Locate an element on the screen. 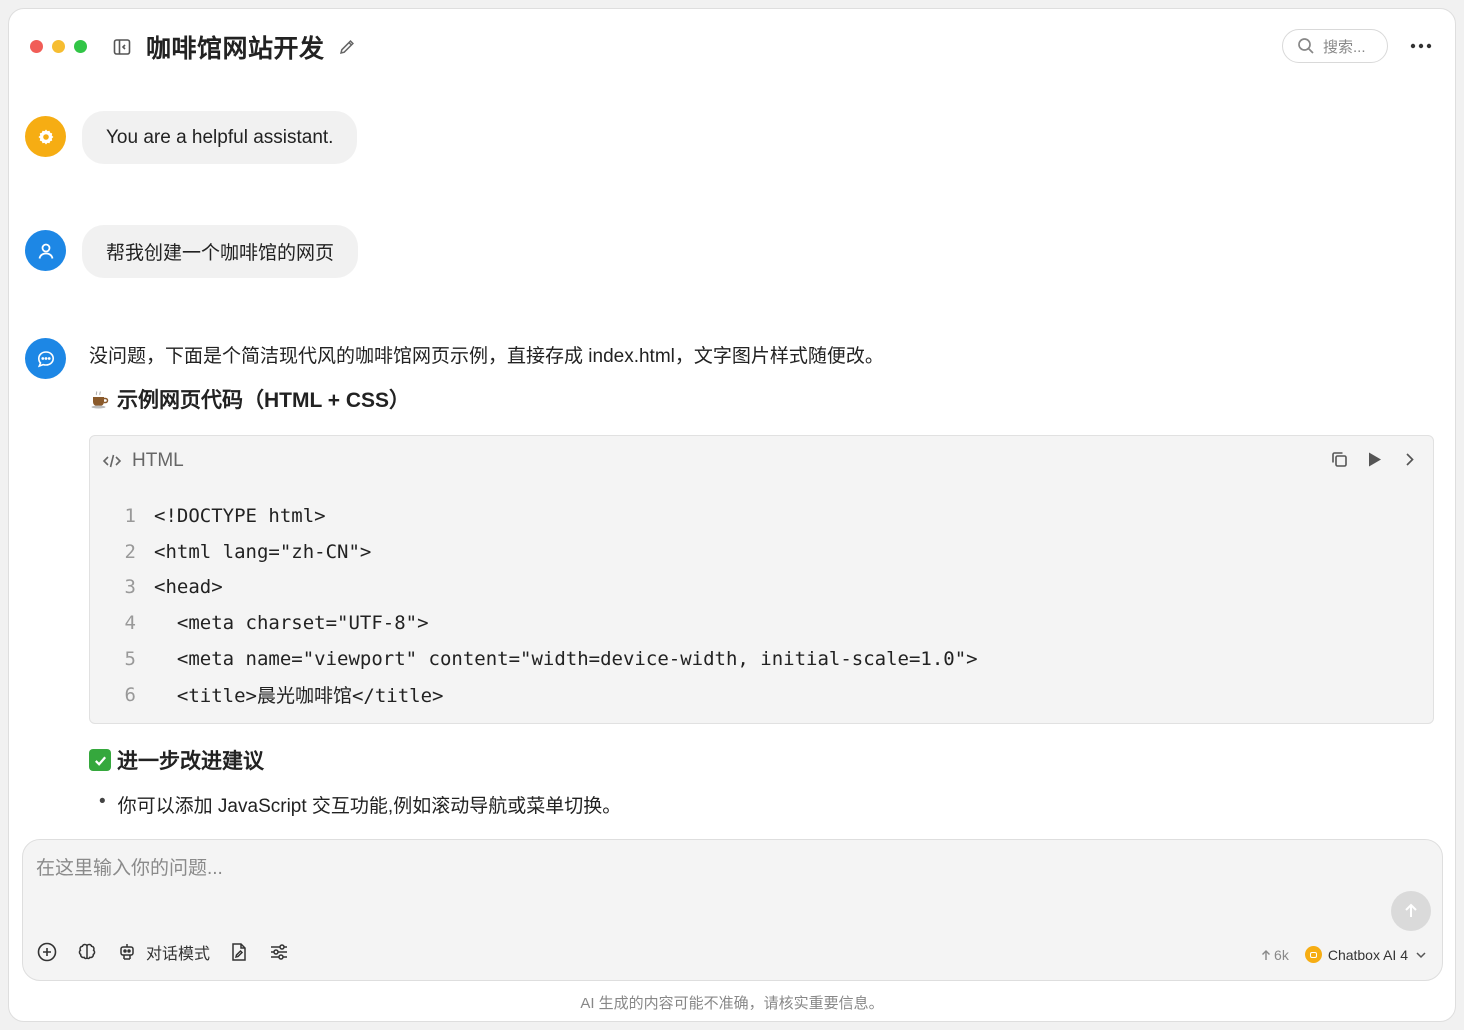 This screenshot has height=1030, width=1464. line-content: <head> is located at coordinates (188, 587).